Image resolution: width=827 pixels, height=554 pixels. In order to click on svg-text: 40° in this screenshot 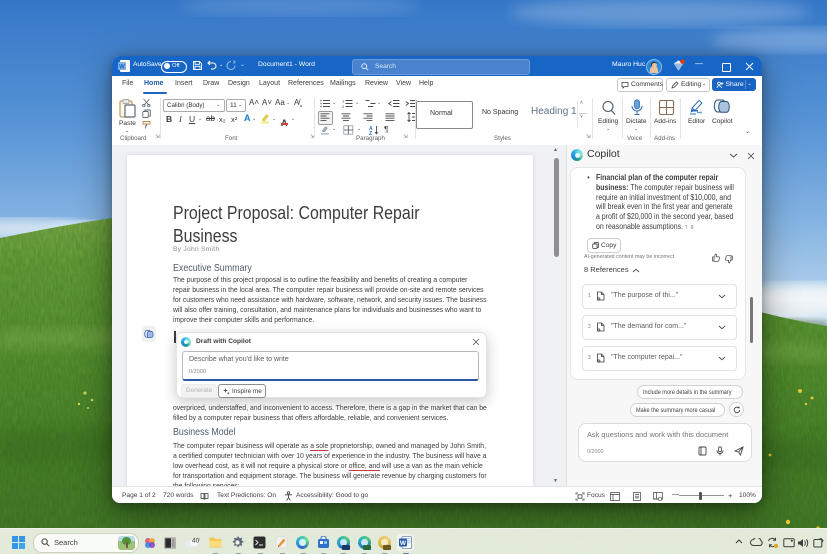, I will do `click(196, 541)`.